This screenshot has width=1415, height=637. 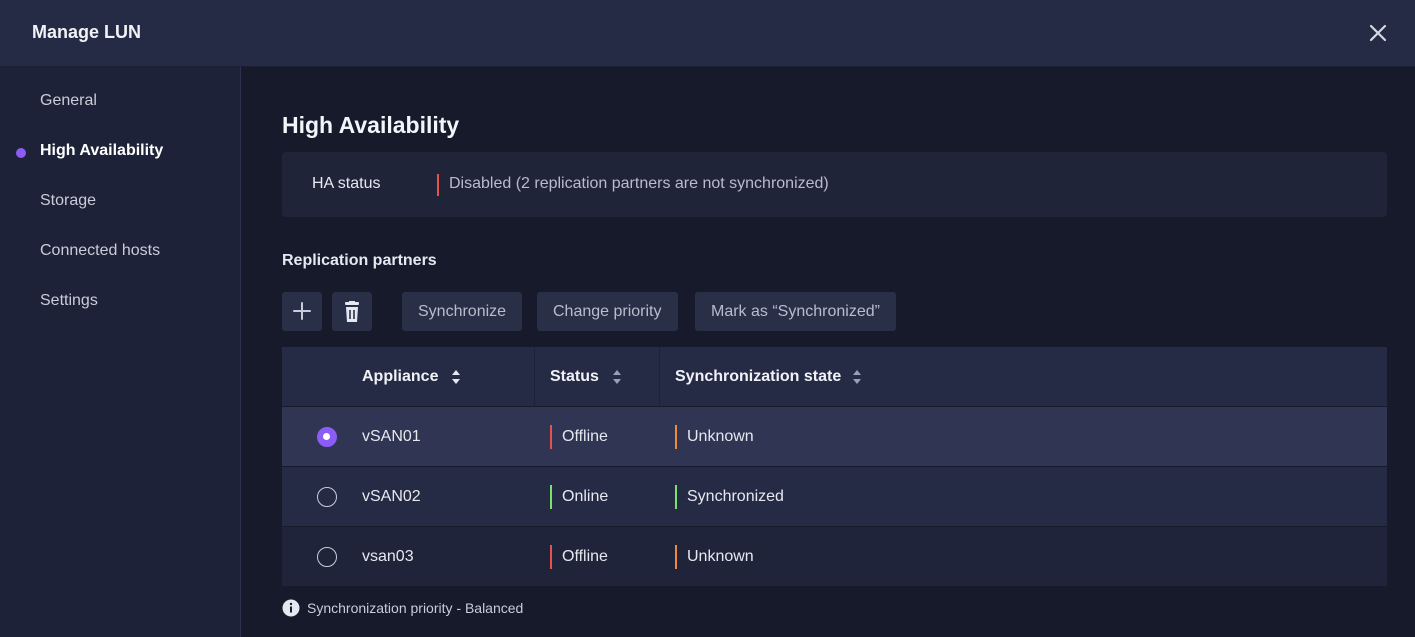 I want to click on active-indicator-dot, so click(x=21, y=153).